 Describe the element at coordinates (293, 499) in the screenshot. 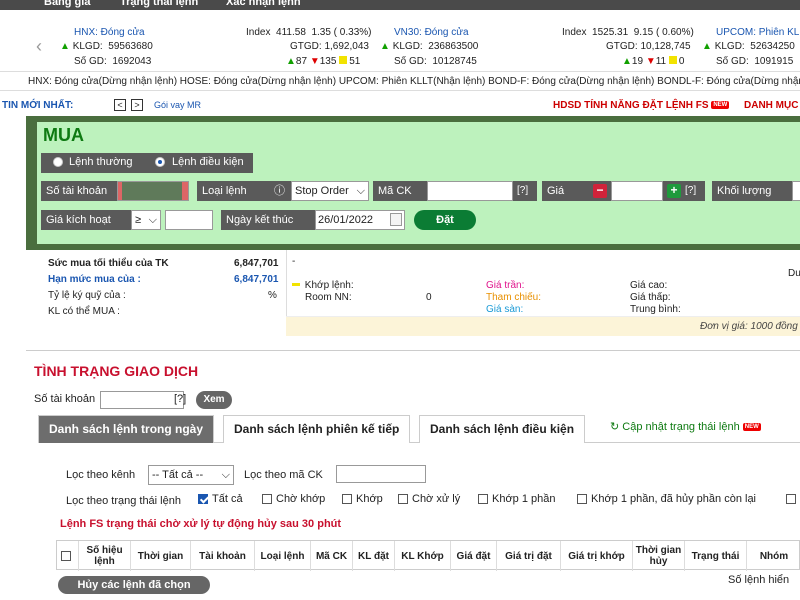

I see `state-pending-checkbox: Chờ khớp` at that location.